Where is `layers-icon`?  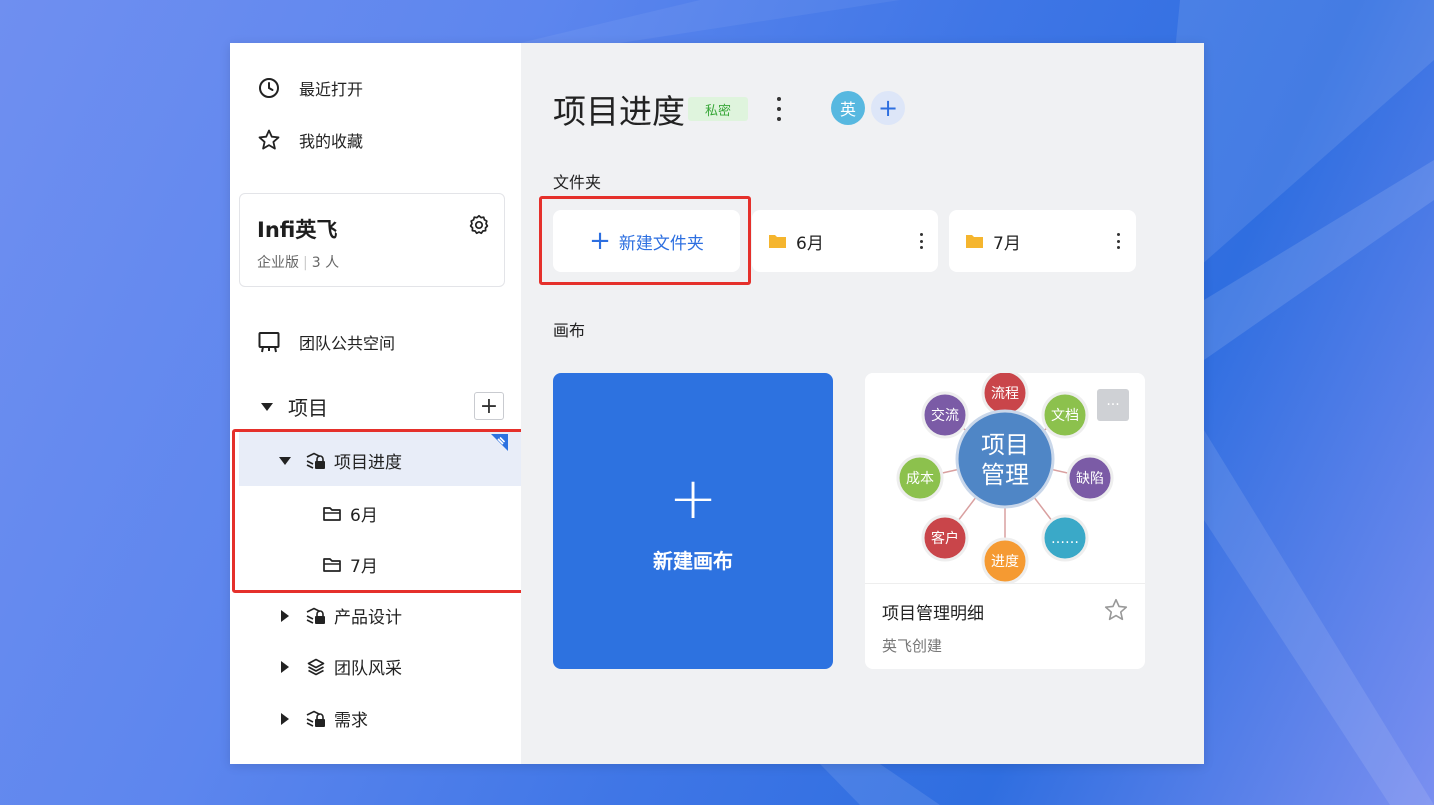 layers-icon is located at coordinates (316, 667).